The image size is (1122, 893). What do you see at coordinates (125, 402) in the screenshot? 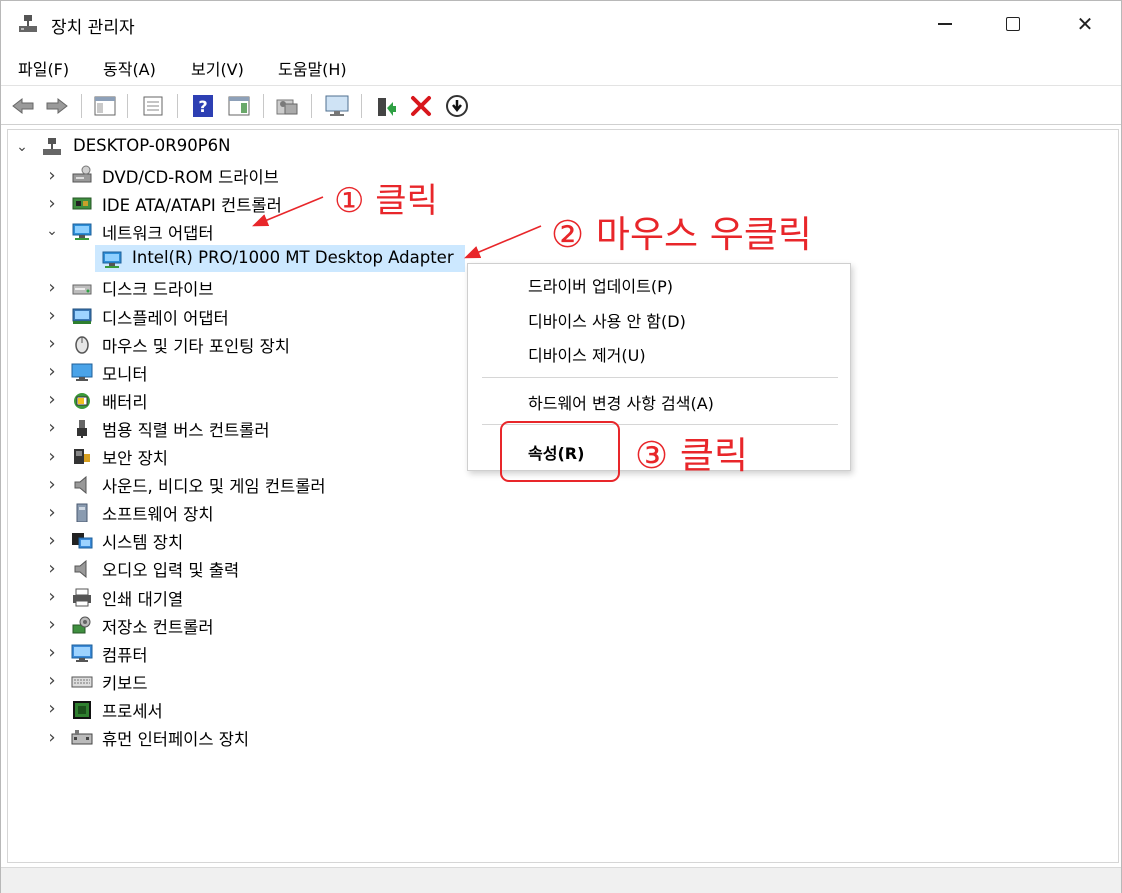
I see `tree-item-label: 배터리` at bounding box center [125, 402].